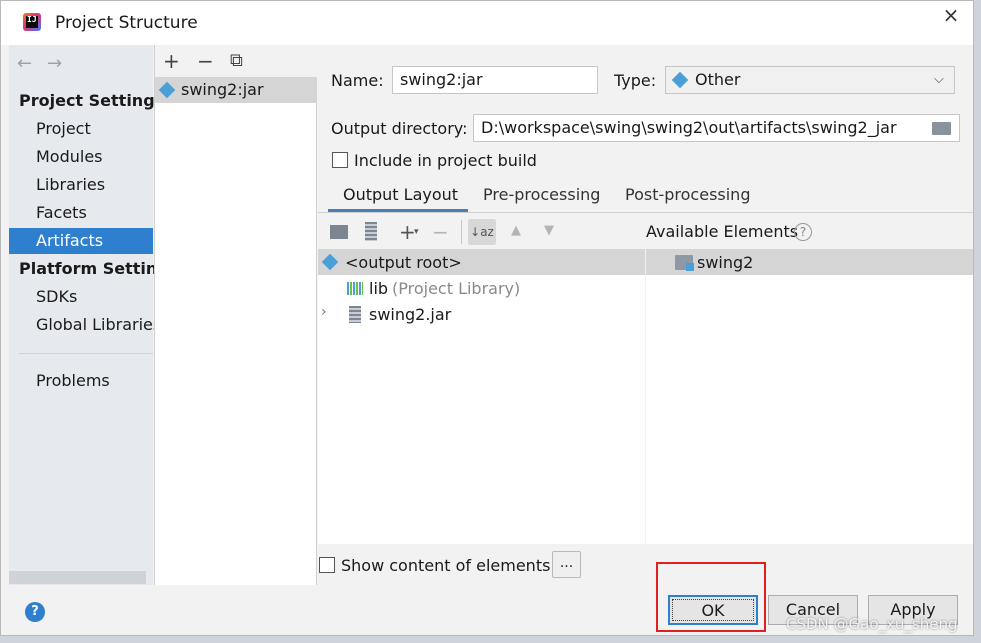 This screenshot has width=981, height=643. What do you see at coordinates (62, 63) in the screenshot?
I see `forward-arrow-icon: →` at bounding box center [62, 63].